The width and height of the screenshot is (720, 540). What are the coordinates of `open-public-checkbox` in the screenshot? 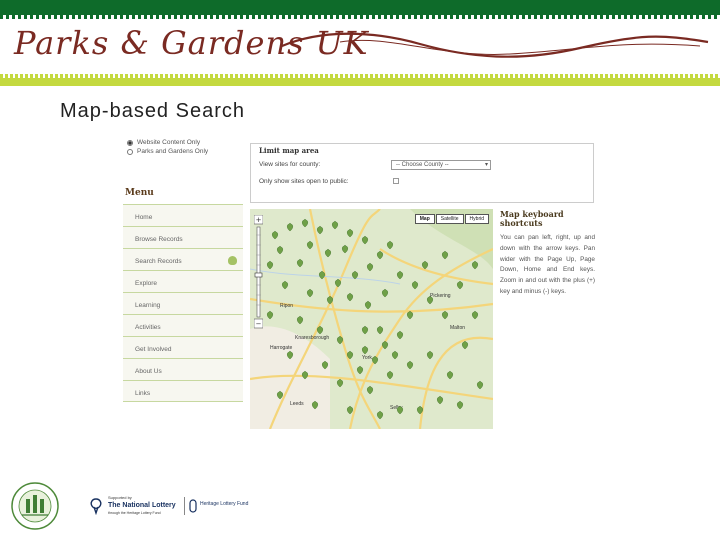 It's located at (396, 181).